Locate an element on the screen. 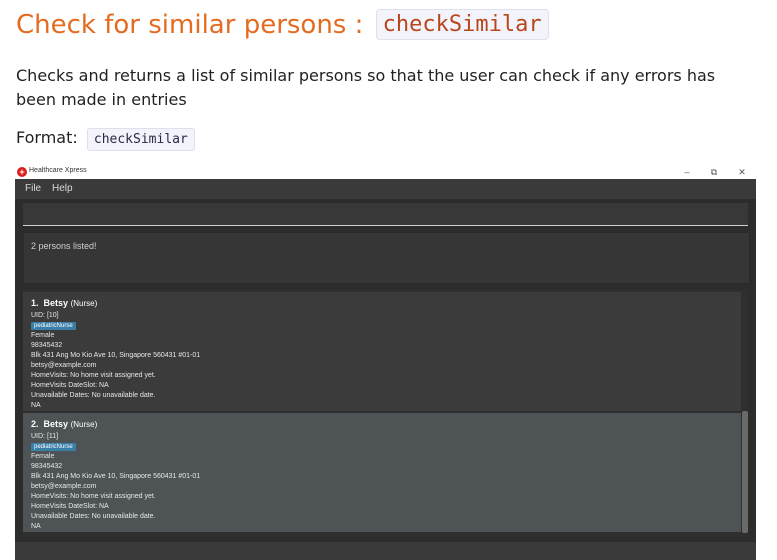 The width and height of the screenshot is (777, 560). menu-file: File is located at coordinates (33, 188).